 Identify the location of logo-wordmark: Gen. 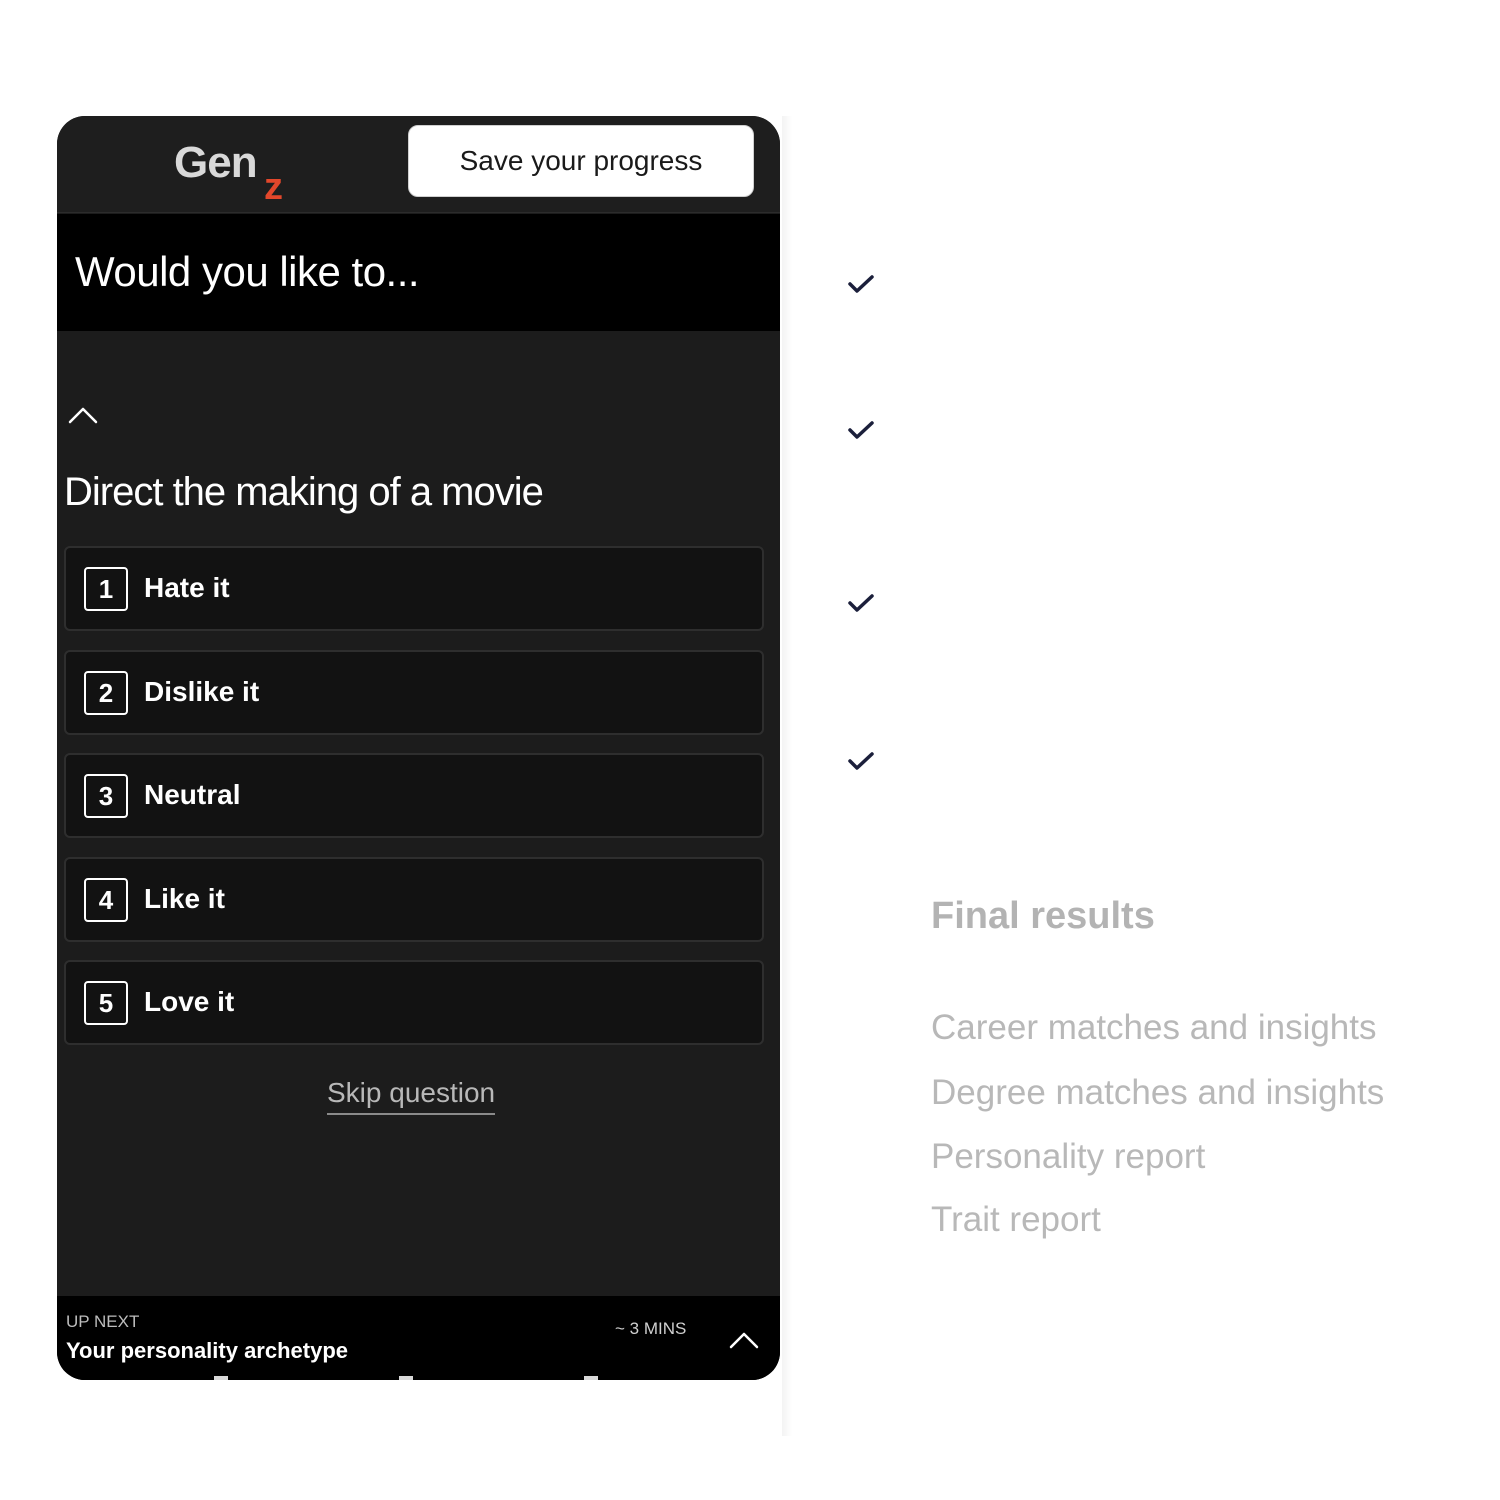
(216, 162).